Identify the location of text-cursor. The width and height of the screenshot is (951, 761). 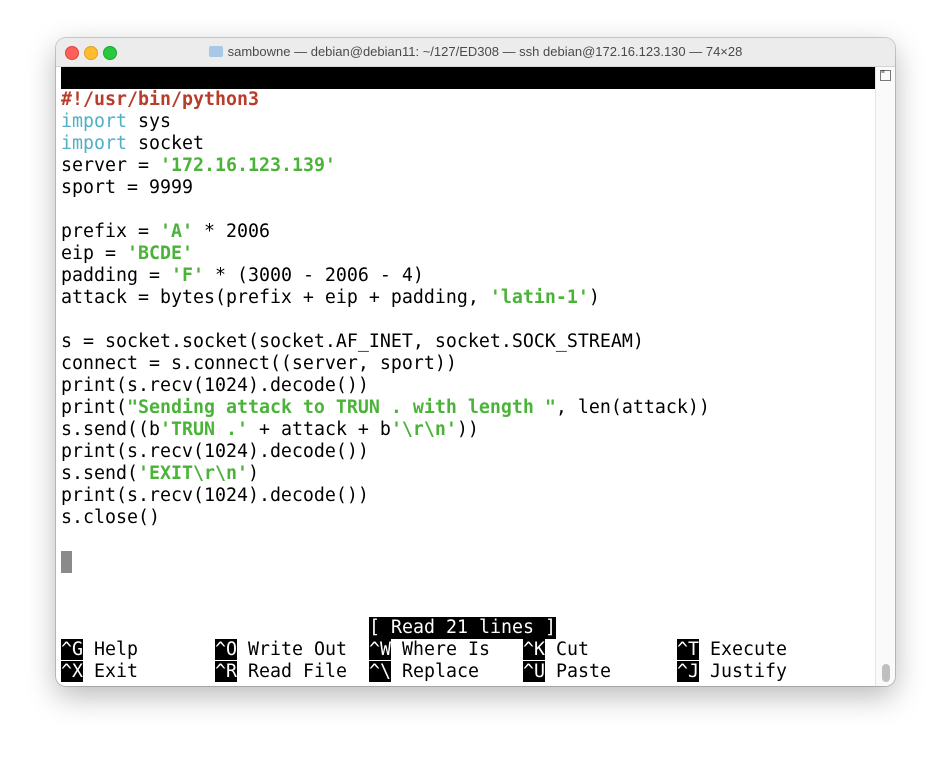
(66, 562).